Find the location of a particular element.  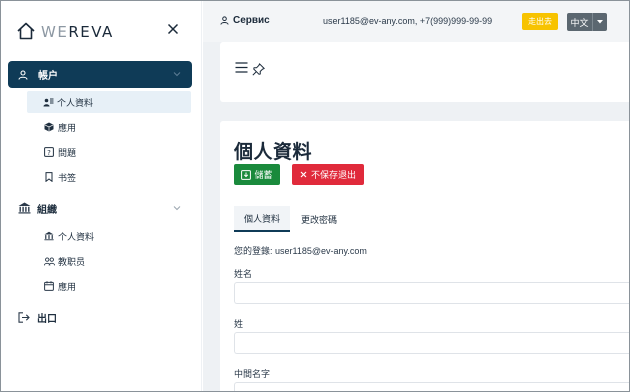

profile-tabs: 個人資料 更改密碼 is located at coordinates (290, 219).